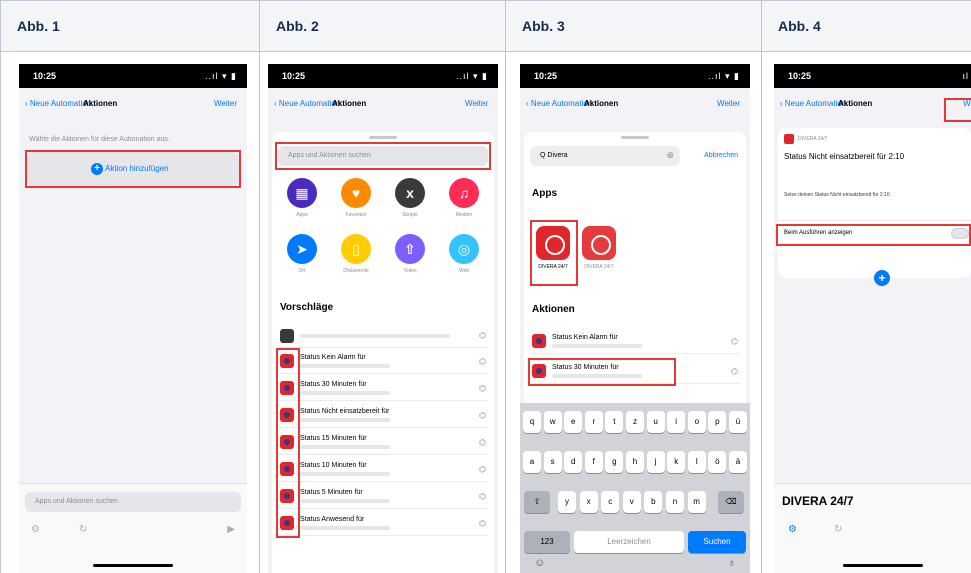 The width and height of the screenshot is (971, 573). Describe the element at coordinates (605, 156) in the screenshot. I see `search-input: Q Divera ⊗` at that location.